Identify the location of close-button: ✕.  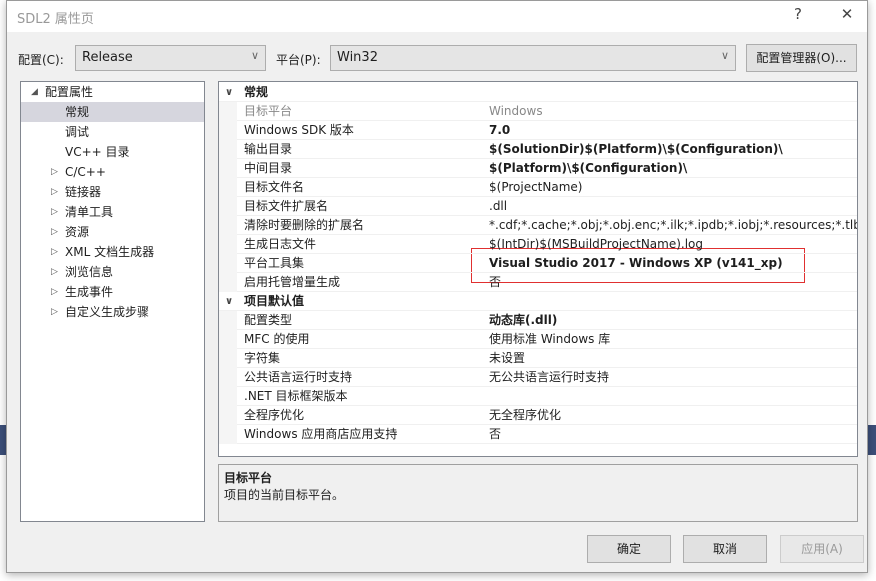
(847, 16).